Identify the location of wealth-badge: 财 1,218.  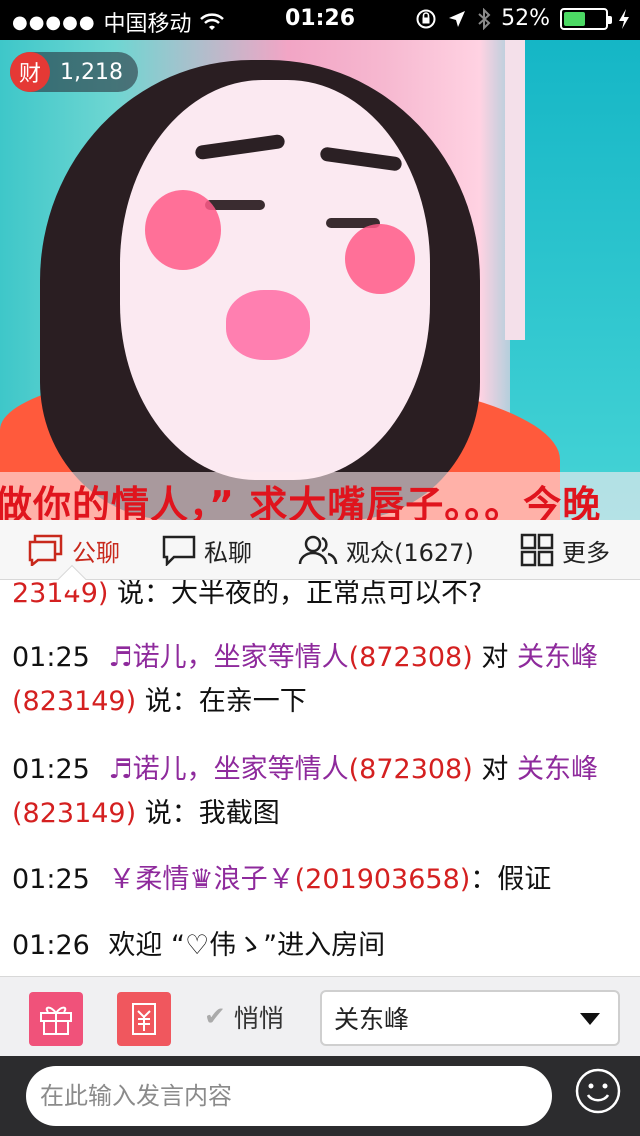
(74, 72).